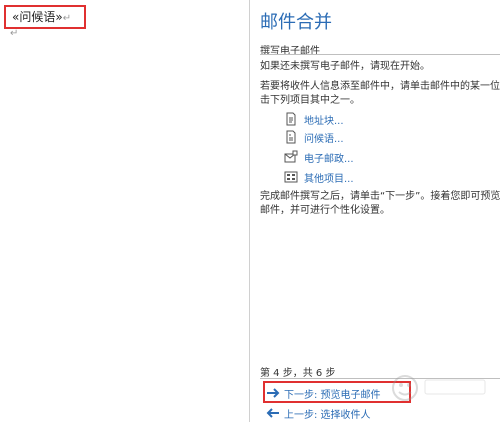  What do you see at coordinates (345, 66) in the screenshot?
I see `intro-text: 如果还未撰写电子邮件，请现在开始。` at bounding box center [345, 66].